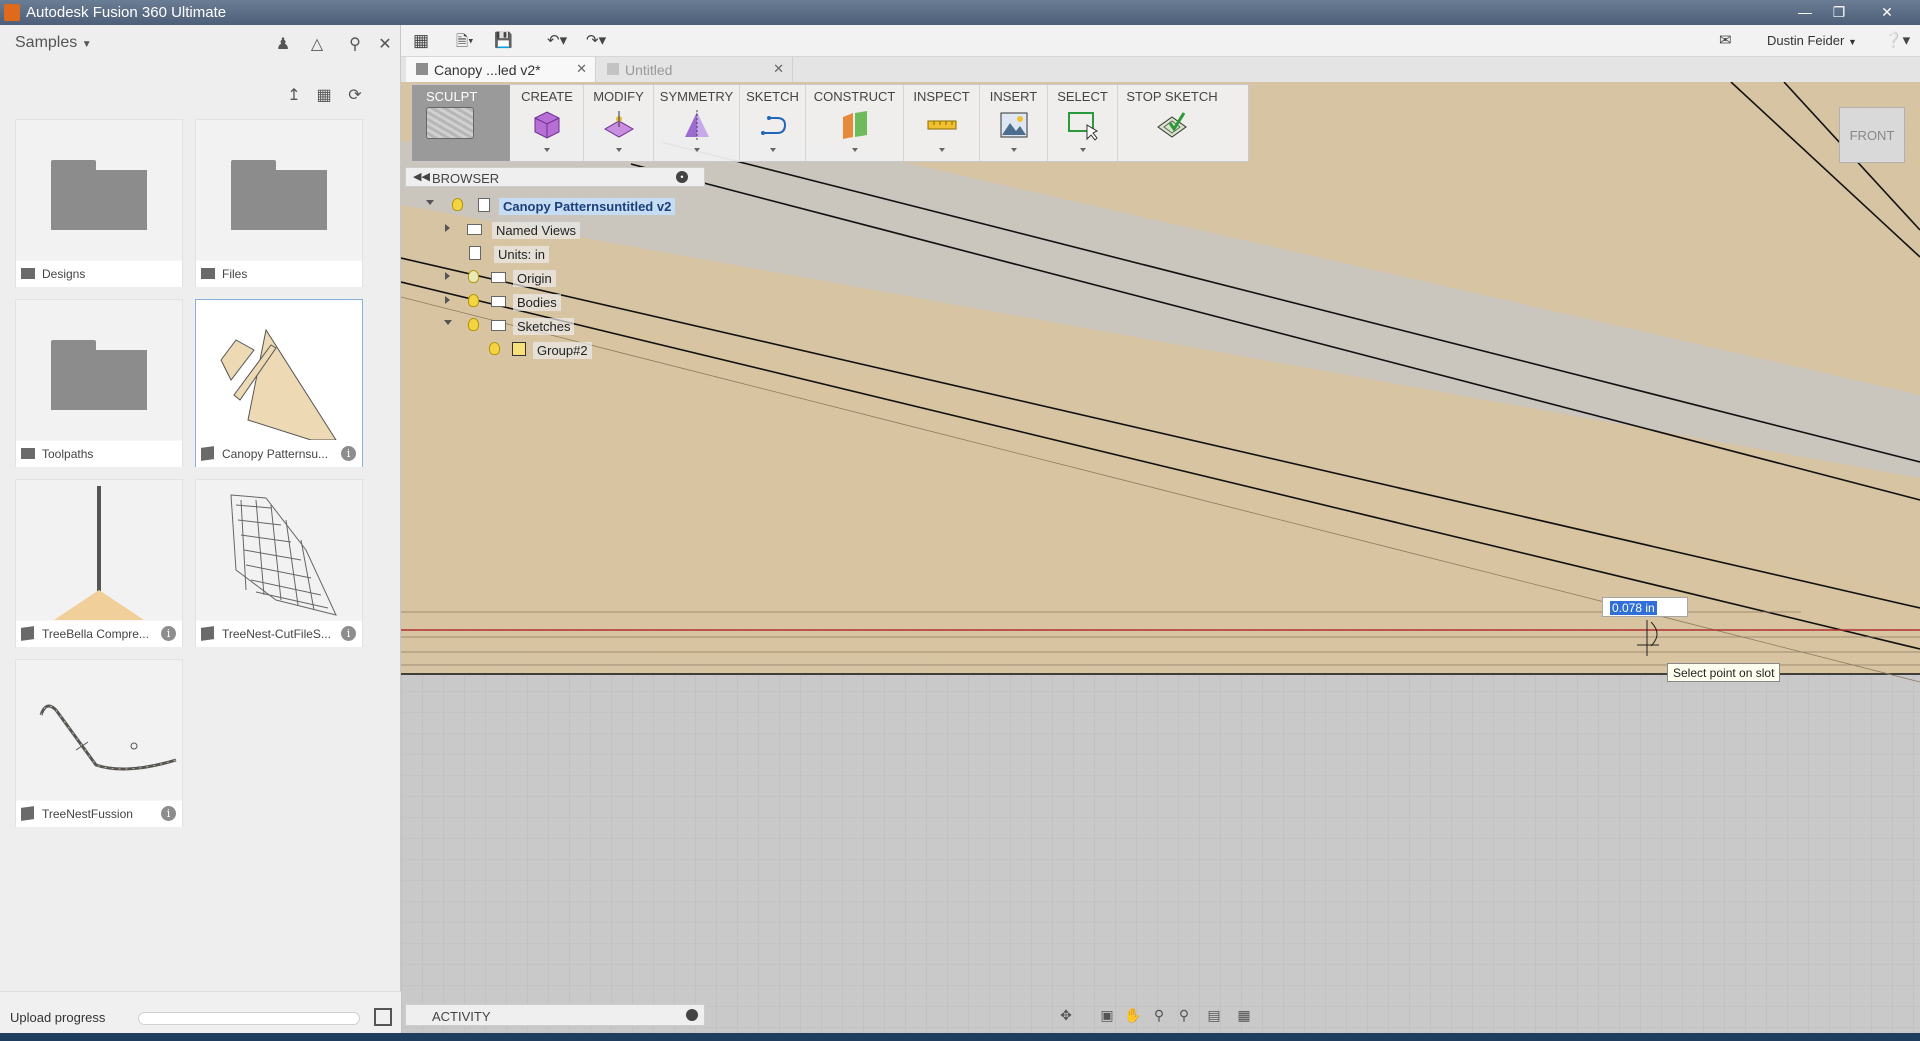 The image size is (1920, 1041). Describe the element at coordinates (1725, 41) in the screenshot. I see `notifications-icon: ✉` at that location.